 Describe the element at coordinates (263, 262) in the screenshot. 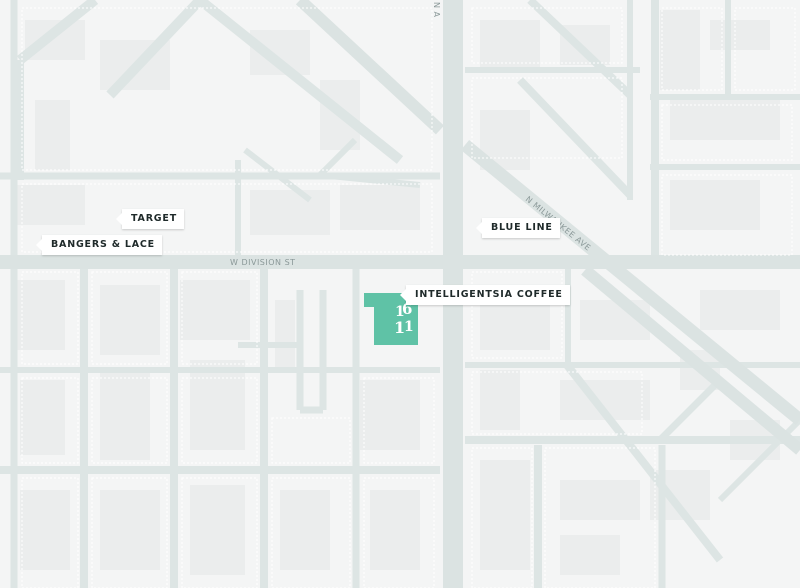

I see `street-label-division: W DIVISION ST` at that location.